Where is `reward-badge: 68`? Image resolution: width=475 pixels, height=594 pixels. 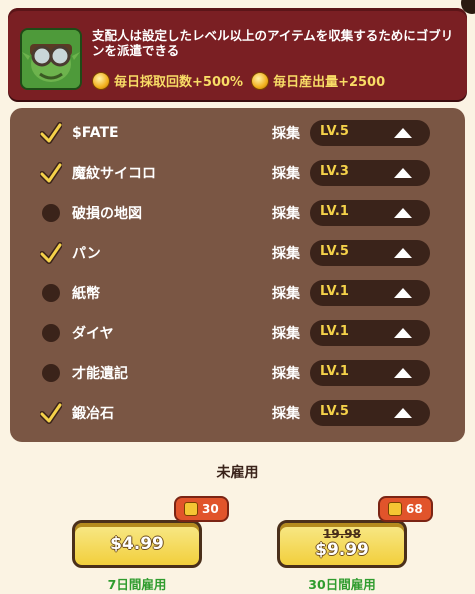
reward-badge: 68 is located at coordinates (405, 509).